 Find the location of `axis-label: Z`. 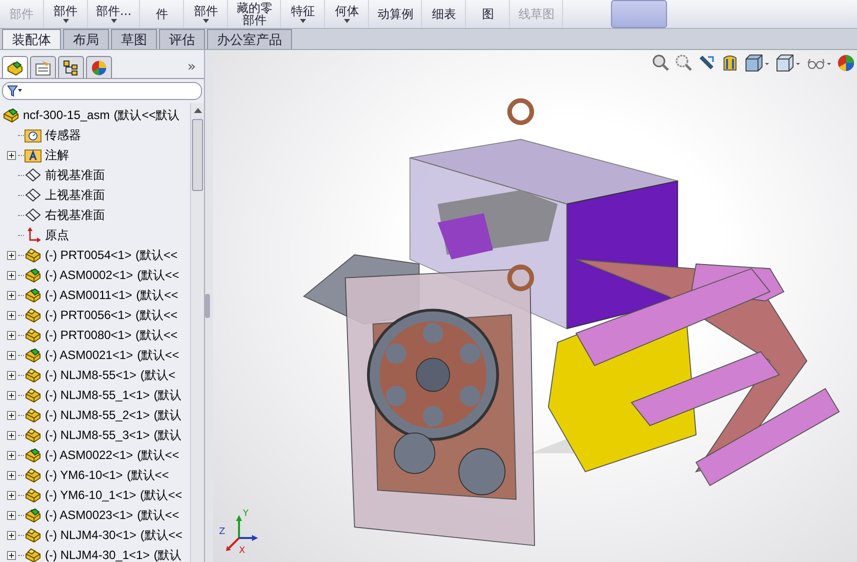

axis-label: Z is located at coordinates (222, 532).